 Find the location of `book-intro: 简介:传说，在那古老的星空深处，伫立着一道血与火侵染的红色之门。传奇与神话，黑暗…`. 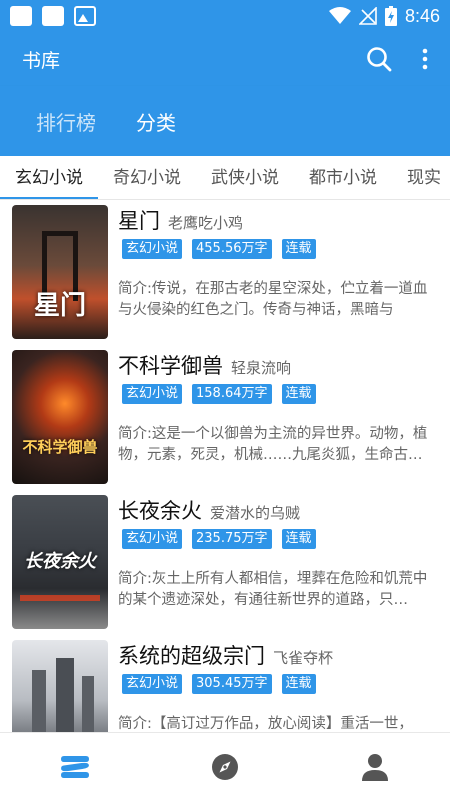

book-intro: 简介:传说，在那古老的星空深处，伫立着一道血与火侵染的红色之门。传奇与神话，黑暗… is located at coordinates (273, 299).